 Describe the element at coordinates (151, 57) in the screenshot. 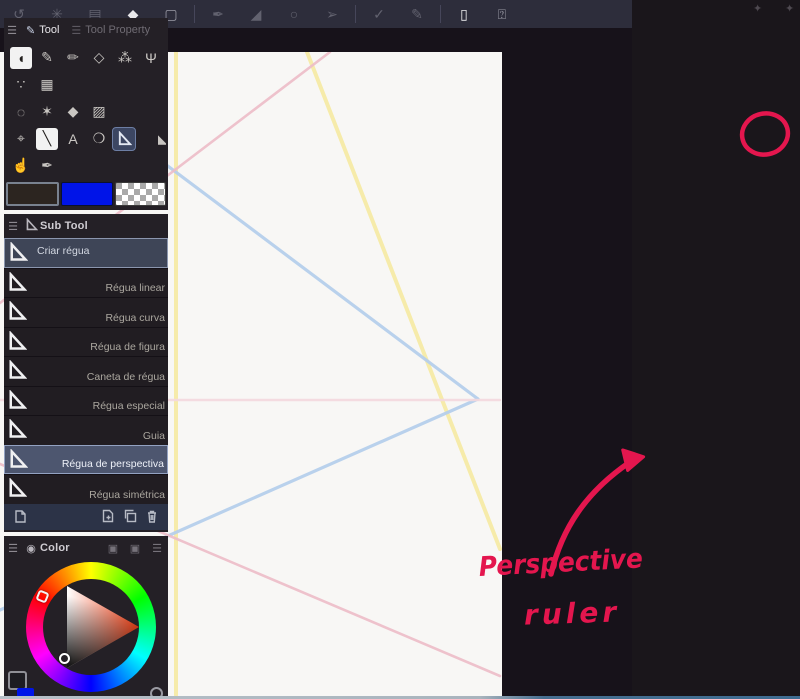

I see `decoration-tool-icon: Ψ` at that location.